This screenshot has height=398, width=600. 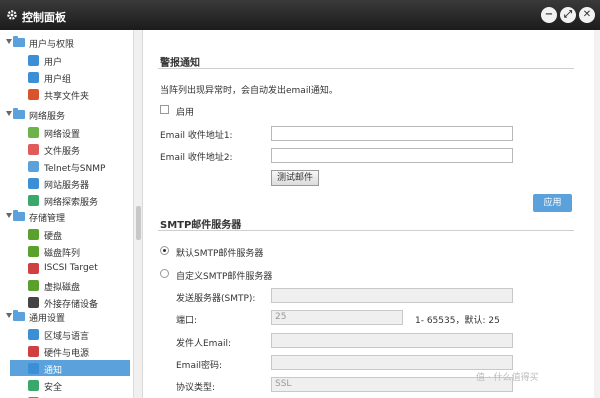 What do you see at coordinates (44, 17) in the screenshot?
I see `window-title: 控制面板` at bounding box center [44, 17].